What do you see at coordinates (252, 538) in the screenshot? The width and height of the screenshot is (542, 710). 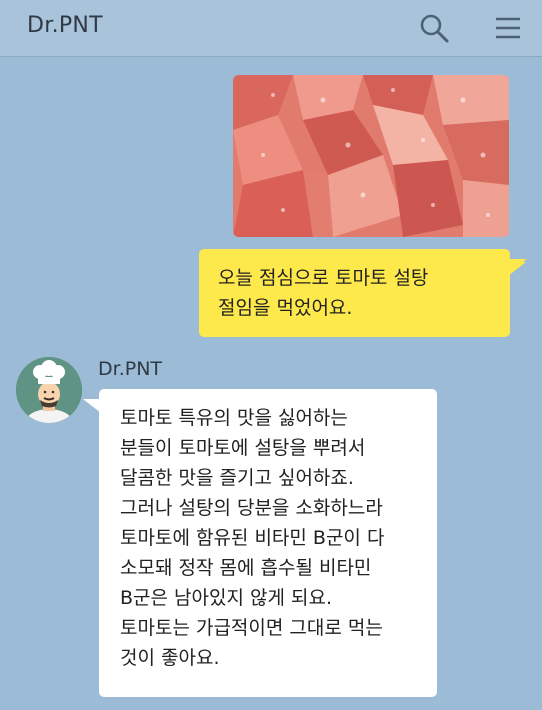 I see `message-line: 토마토에 함유된 비타민 B군이 다` at bounding box center [252, 538].